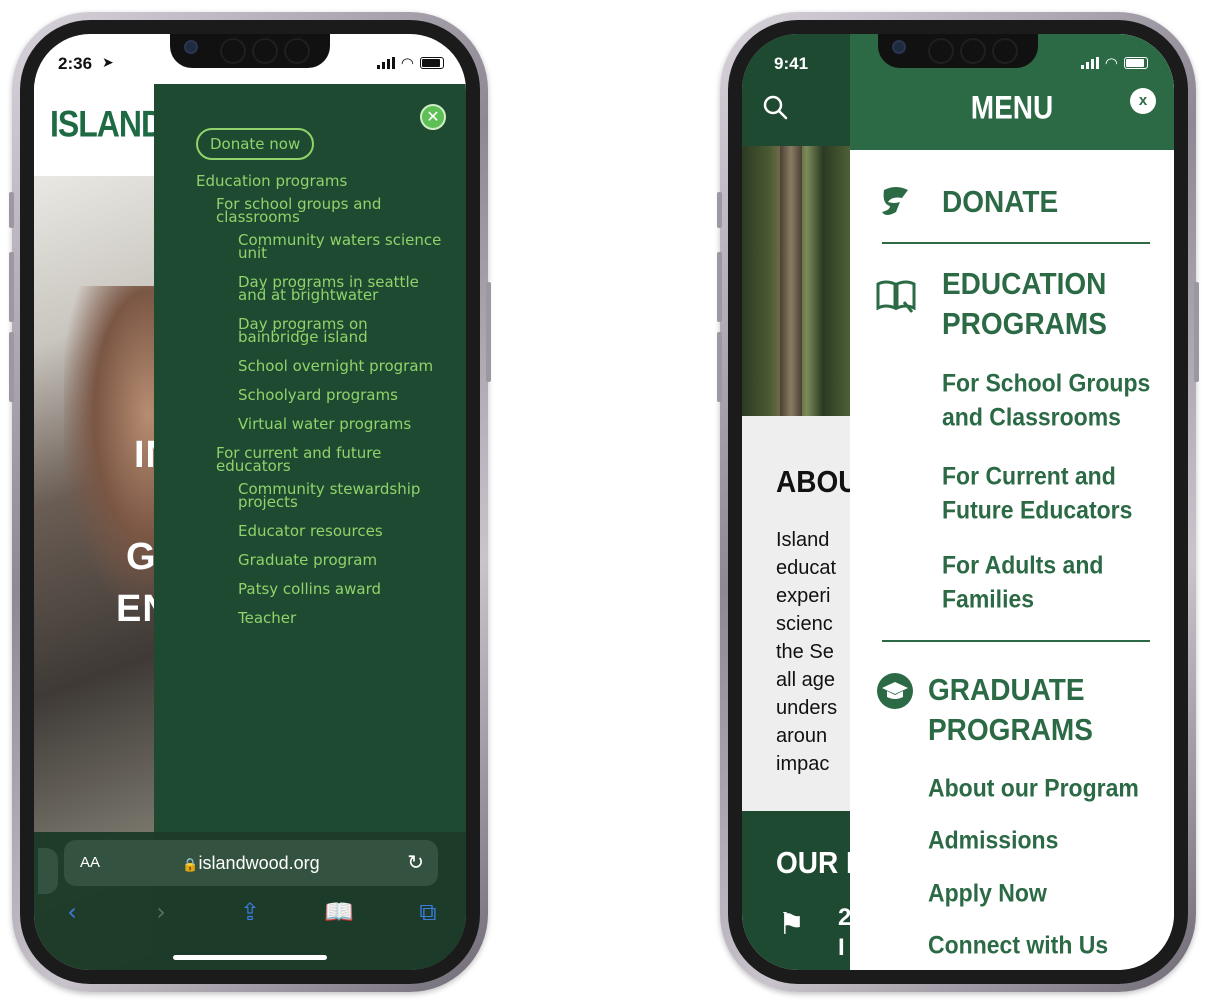 This screenshot has width=1208, height=1006. I want to click on impact-title: OUR I, so click(815, 862).